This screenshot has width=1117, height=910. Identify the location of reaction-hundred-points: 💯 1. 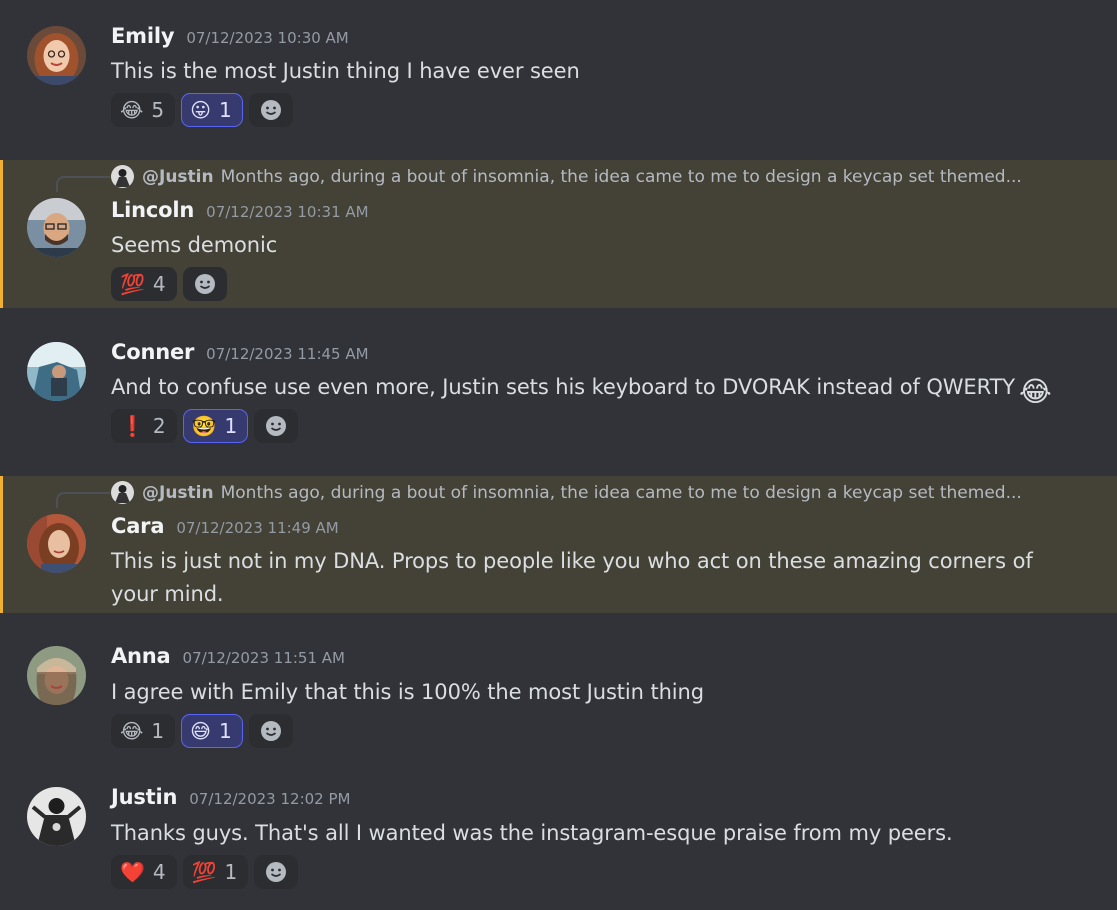
(215, 872).